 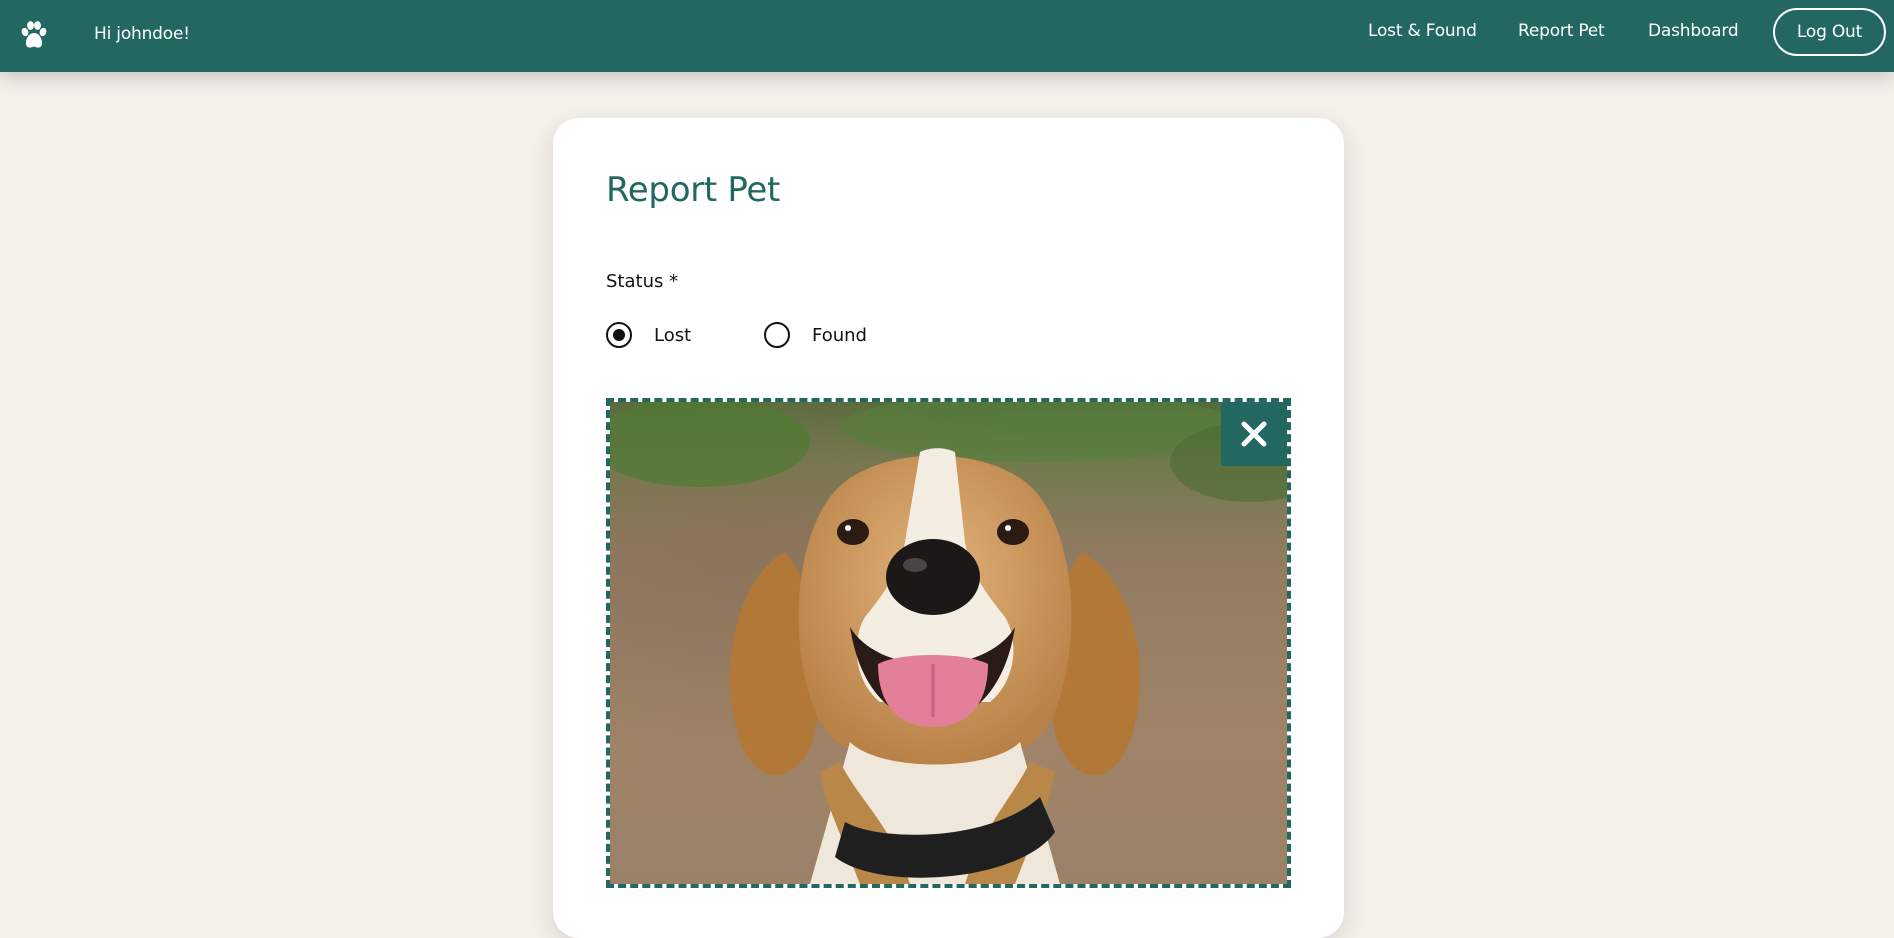 What do you see at coordinates (839, 335) in the screenshot?
I see `status-option-label: Found` at bounding box center [839, 335].